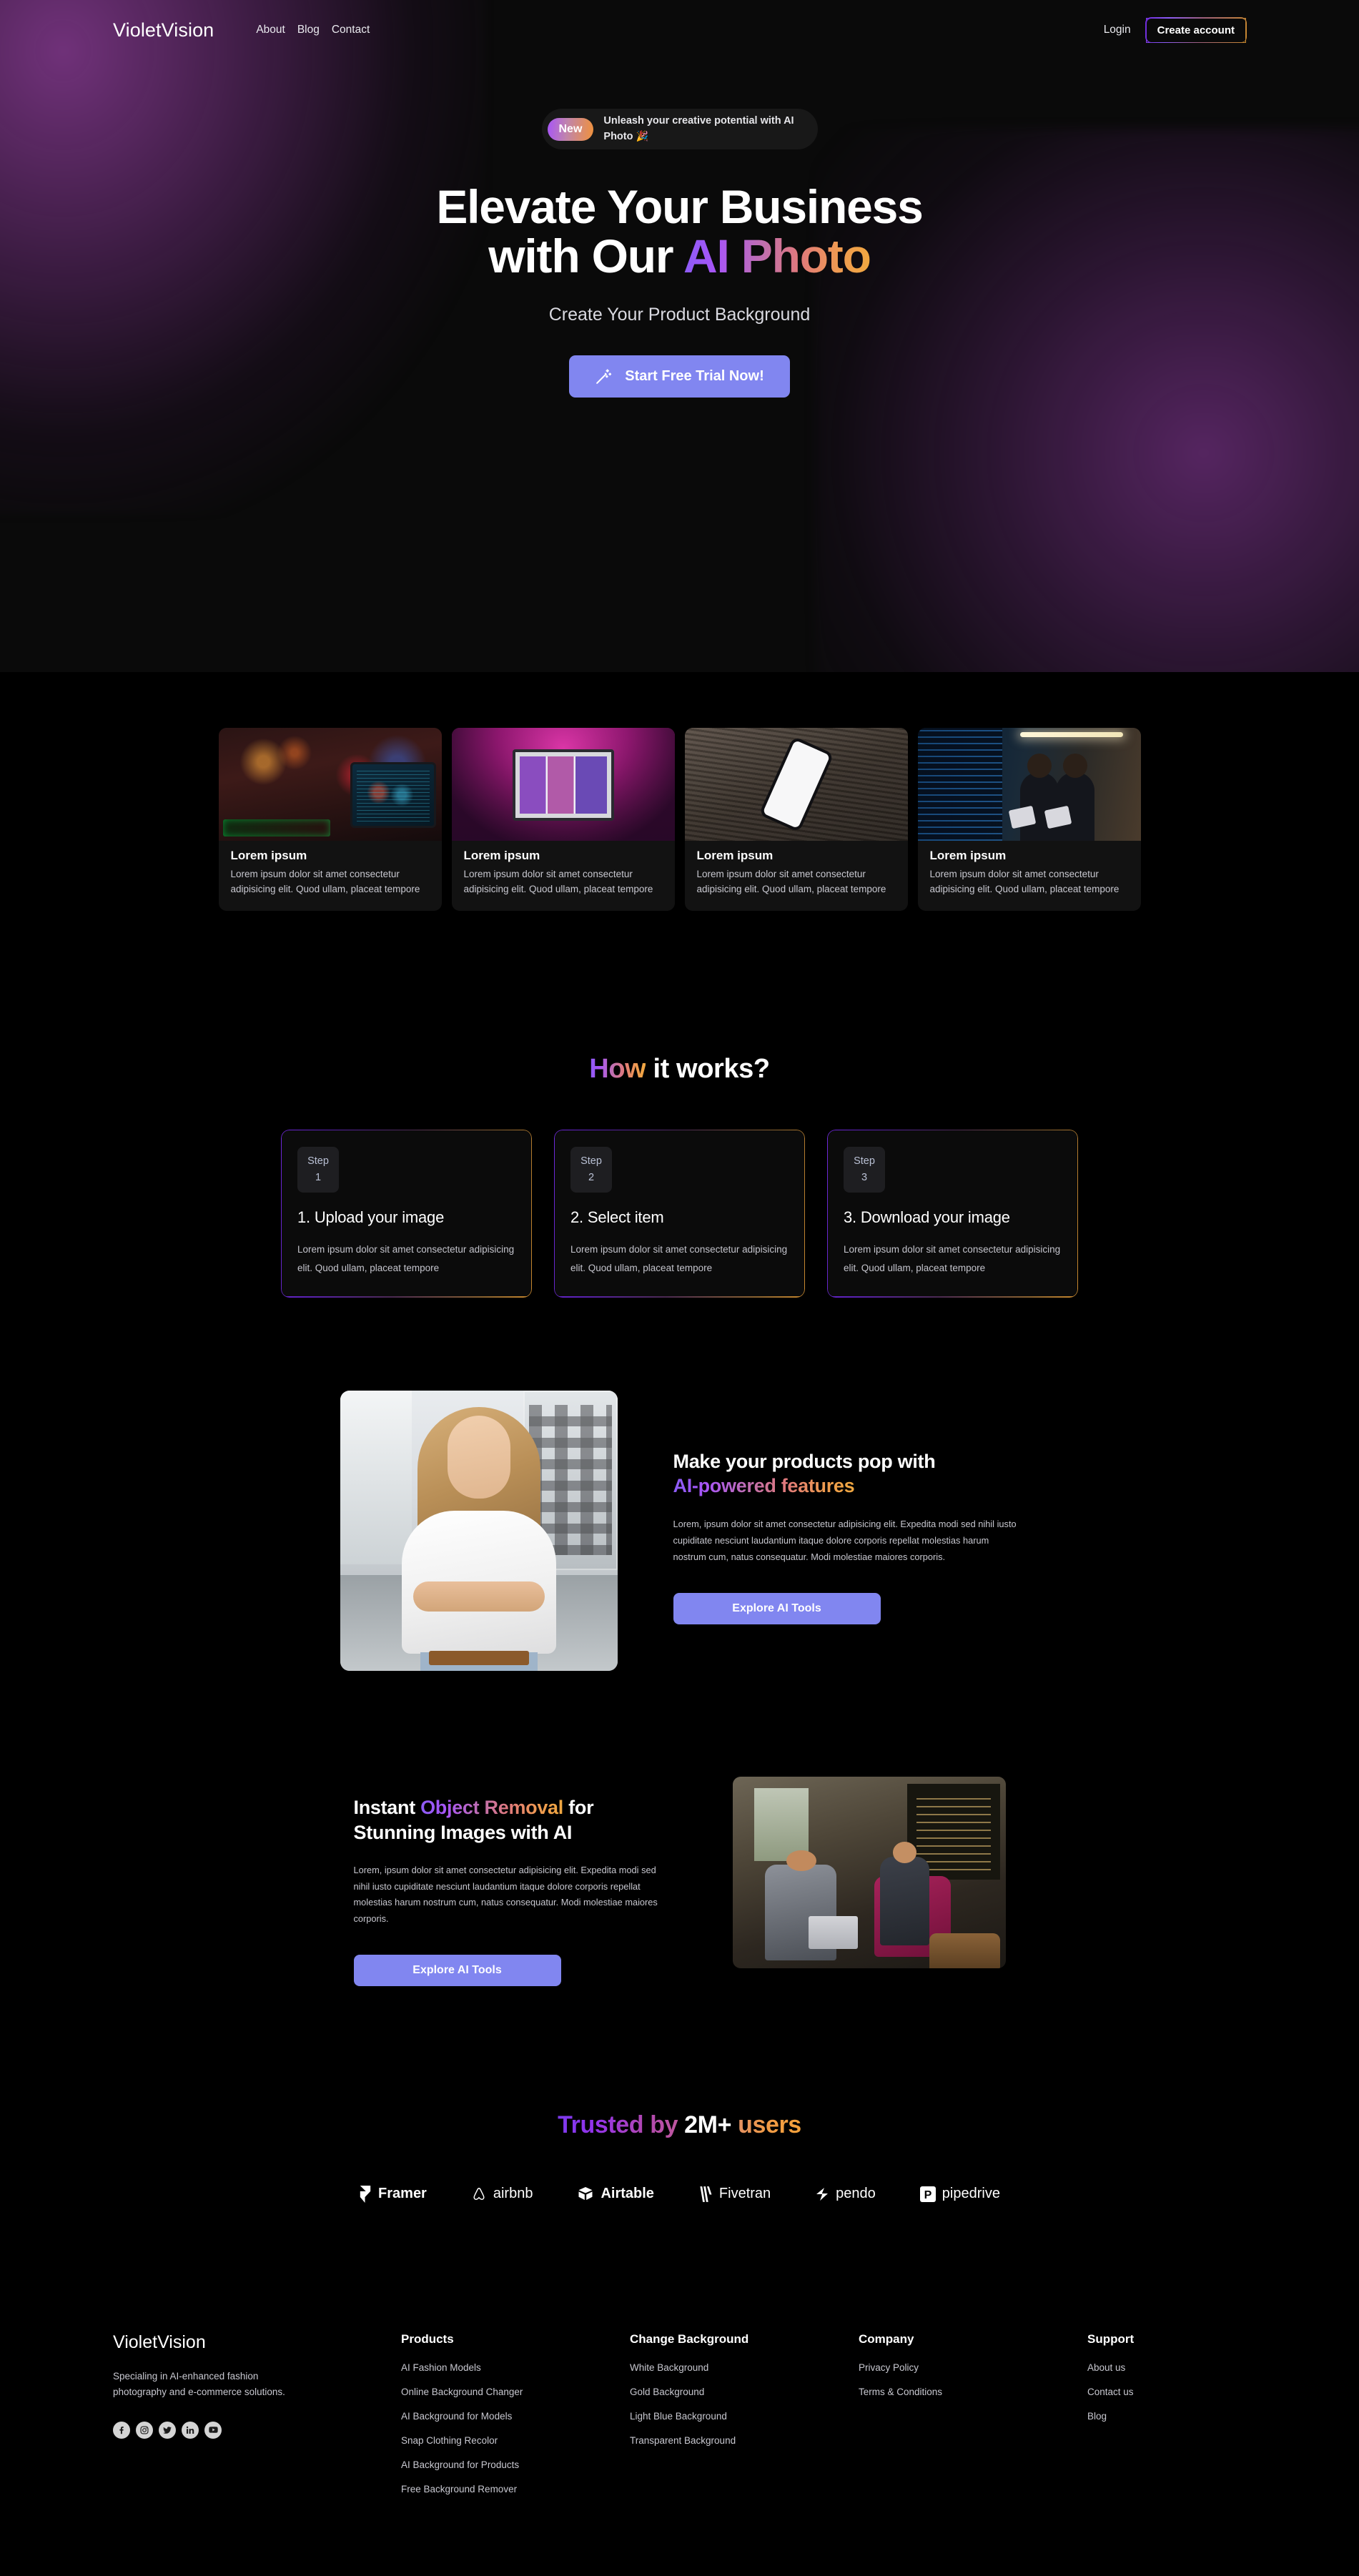 The image size is (1359, 2576). What do you see at coordinates (121, 2430) in the screenshot?
I see `facebook-icon` at bounding box center [121, 2430].